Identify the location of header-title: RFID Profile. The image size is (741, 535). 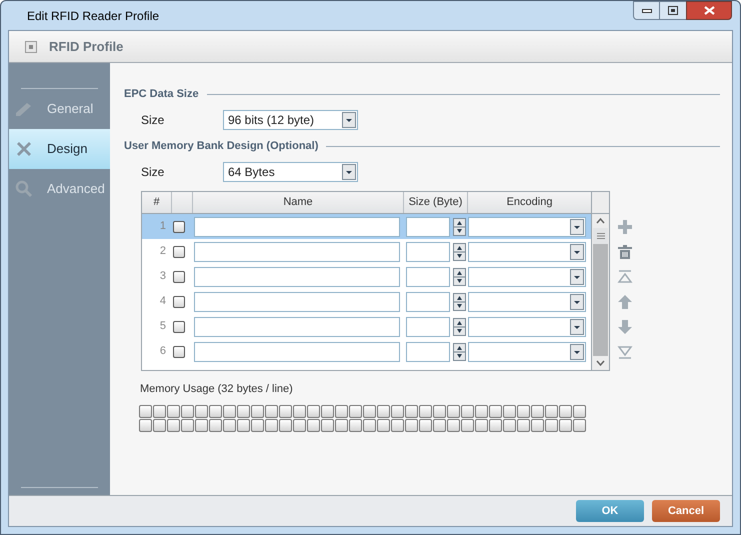
(86, 47).